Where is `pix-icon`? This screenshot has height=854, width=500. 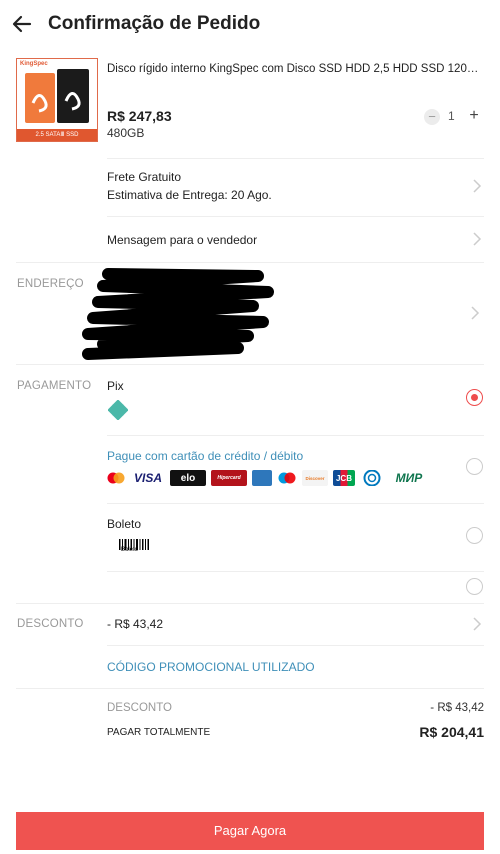
pix-icon is located at coordinates (118, 410).